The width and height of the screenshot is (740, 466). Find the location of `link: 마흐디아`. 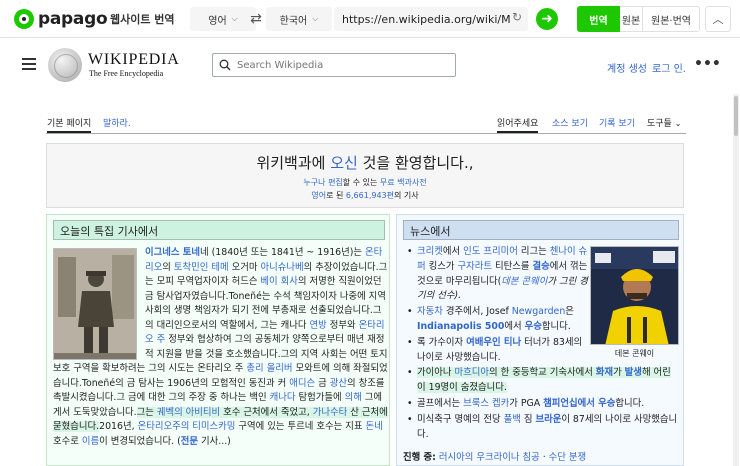

link: 마흐디아 is located at coordinates (471, 373).